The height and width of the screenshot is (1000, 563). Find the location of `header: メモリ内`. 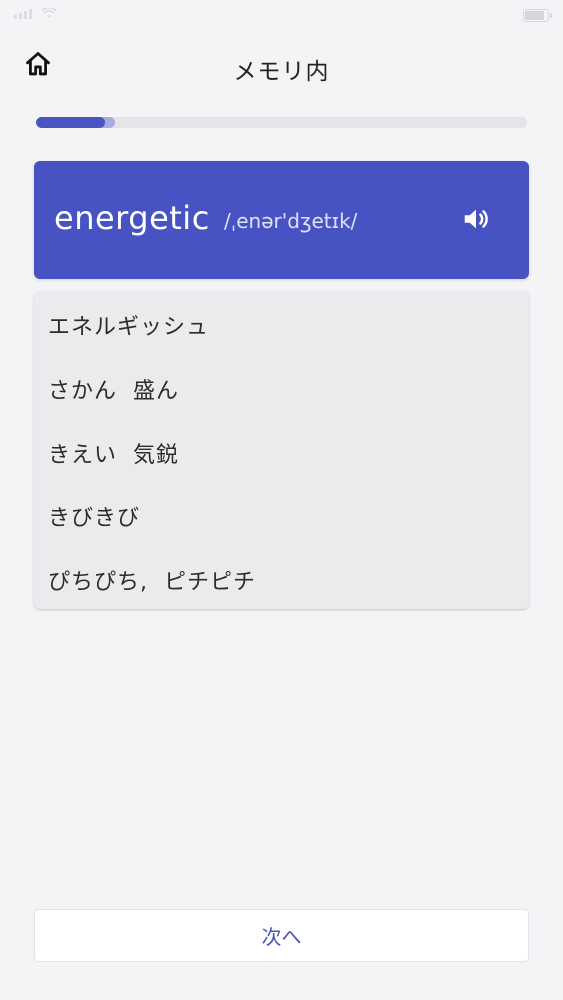

header: メモリ内 is located at coordinates (281, 66).